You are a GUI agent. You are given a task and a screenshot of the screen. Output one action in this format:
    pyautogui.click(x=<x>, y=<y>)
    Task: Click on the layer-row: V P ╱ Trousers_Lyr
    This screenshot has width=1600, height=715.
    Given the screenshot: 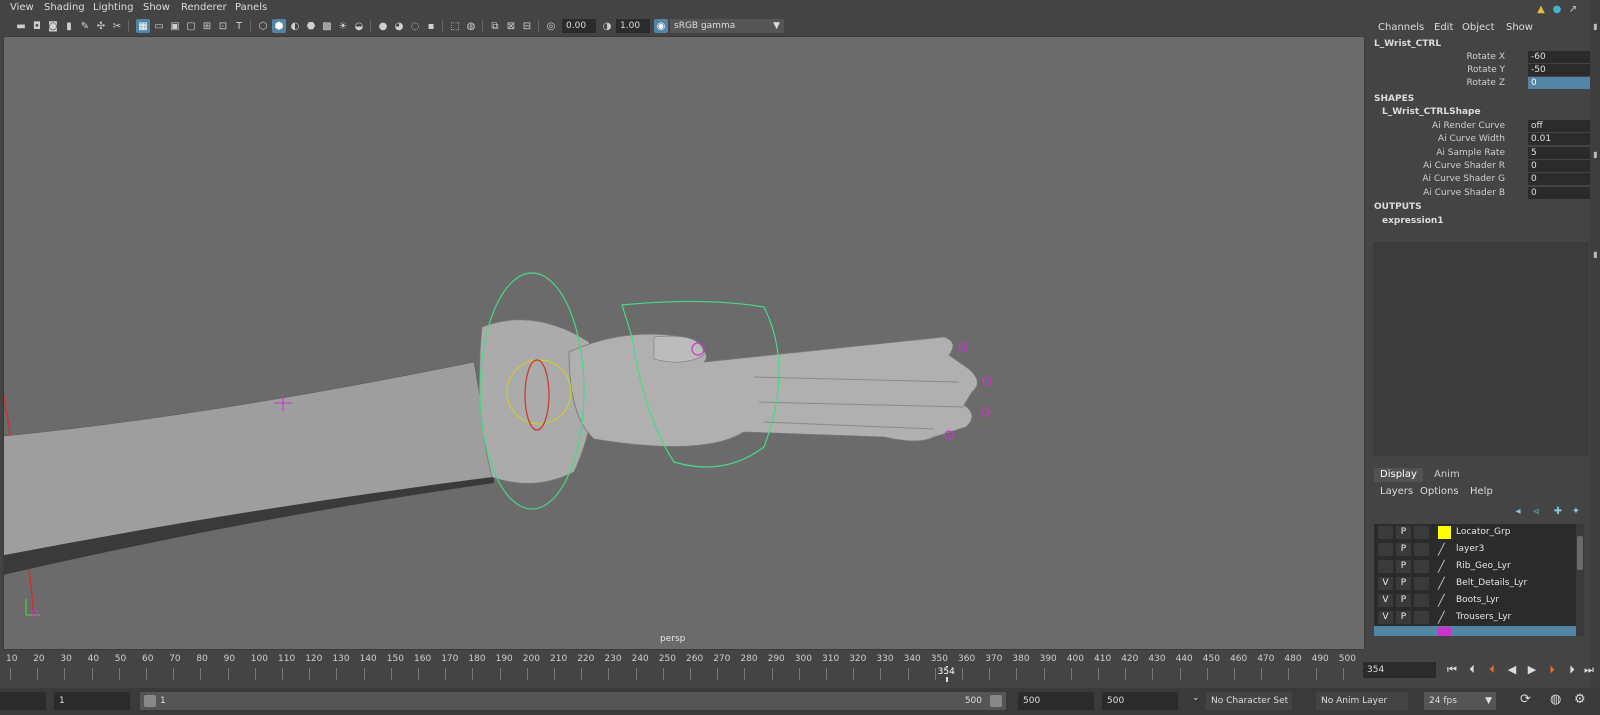 What is the action you would take?
    pyautogui.click(x=1475, y=617)
    